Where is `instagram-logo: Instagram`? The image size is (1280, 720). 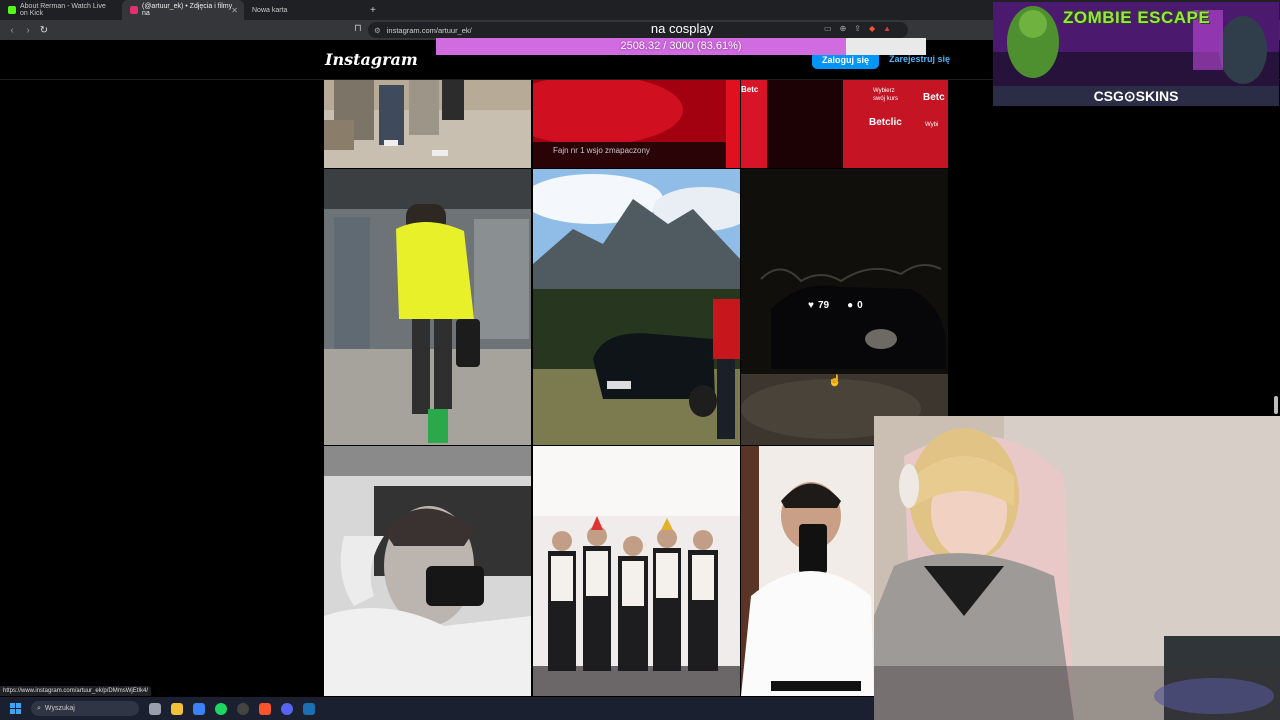 instagram-logo: Instagram is located at coordinates (371, 59).